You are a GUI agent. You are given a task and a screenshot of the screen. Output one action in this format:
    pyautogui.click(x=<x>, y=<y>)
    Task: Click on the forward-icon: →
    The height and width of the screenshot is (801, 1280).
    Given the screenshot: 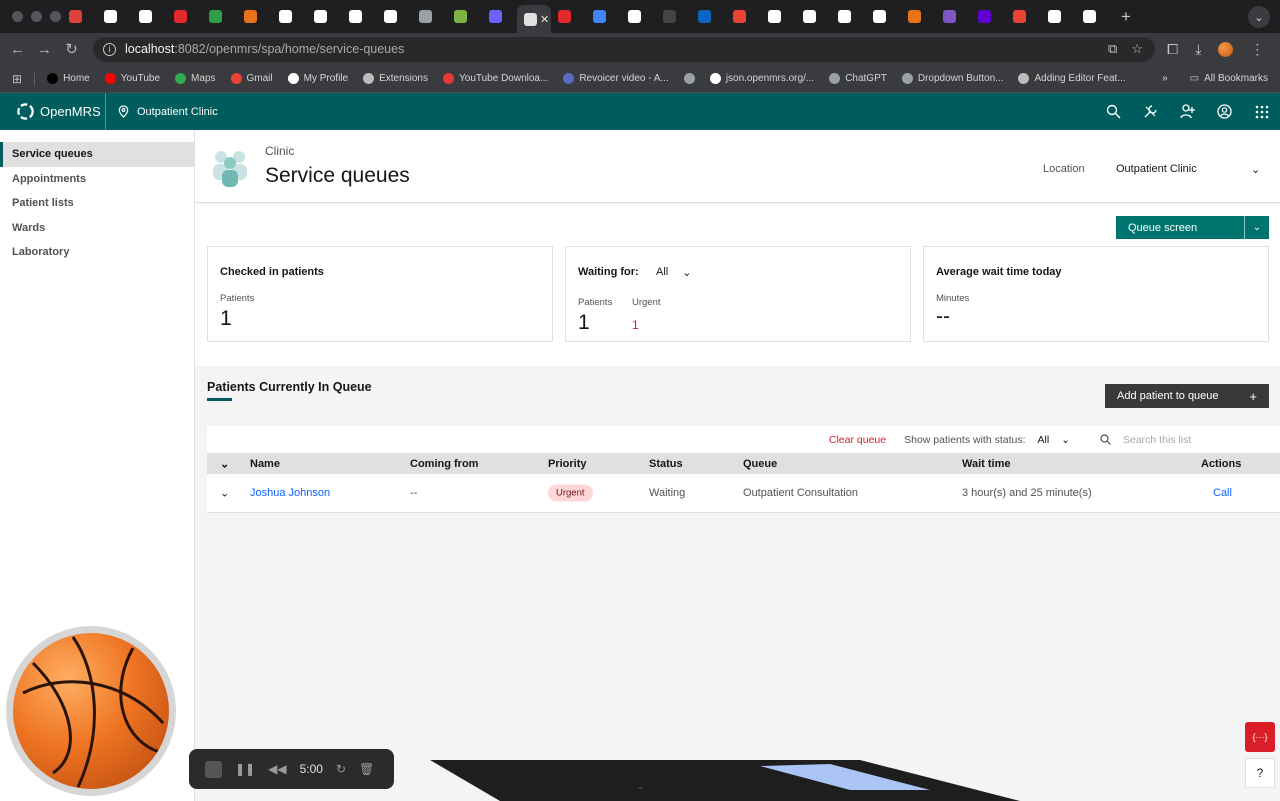 What is the action you would take?
    pyautogui.click(x=44, y=49)
    